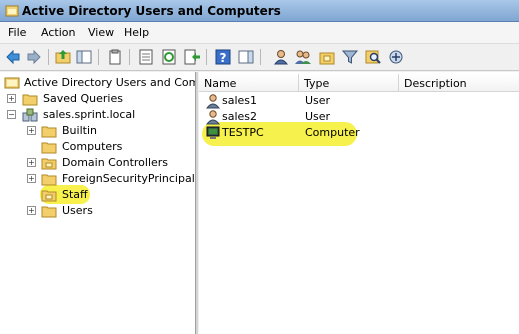 The height and width of the screenshot is (334, 519). What do you see at coordinates (75, 194) in the screenshot?
I see `tree-label-staff: Staff` at bounding box center [75, 194].